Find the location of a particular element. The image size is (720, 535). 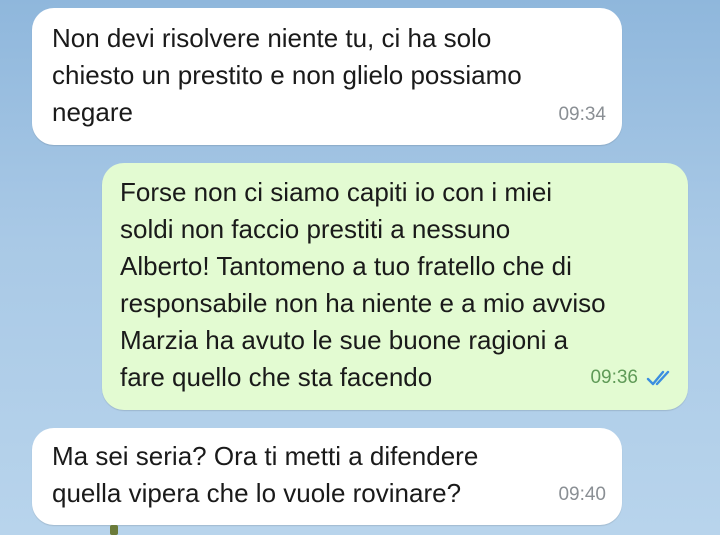

message-meta: 09:40 is located at coordinates (582, 494).